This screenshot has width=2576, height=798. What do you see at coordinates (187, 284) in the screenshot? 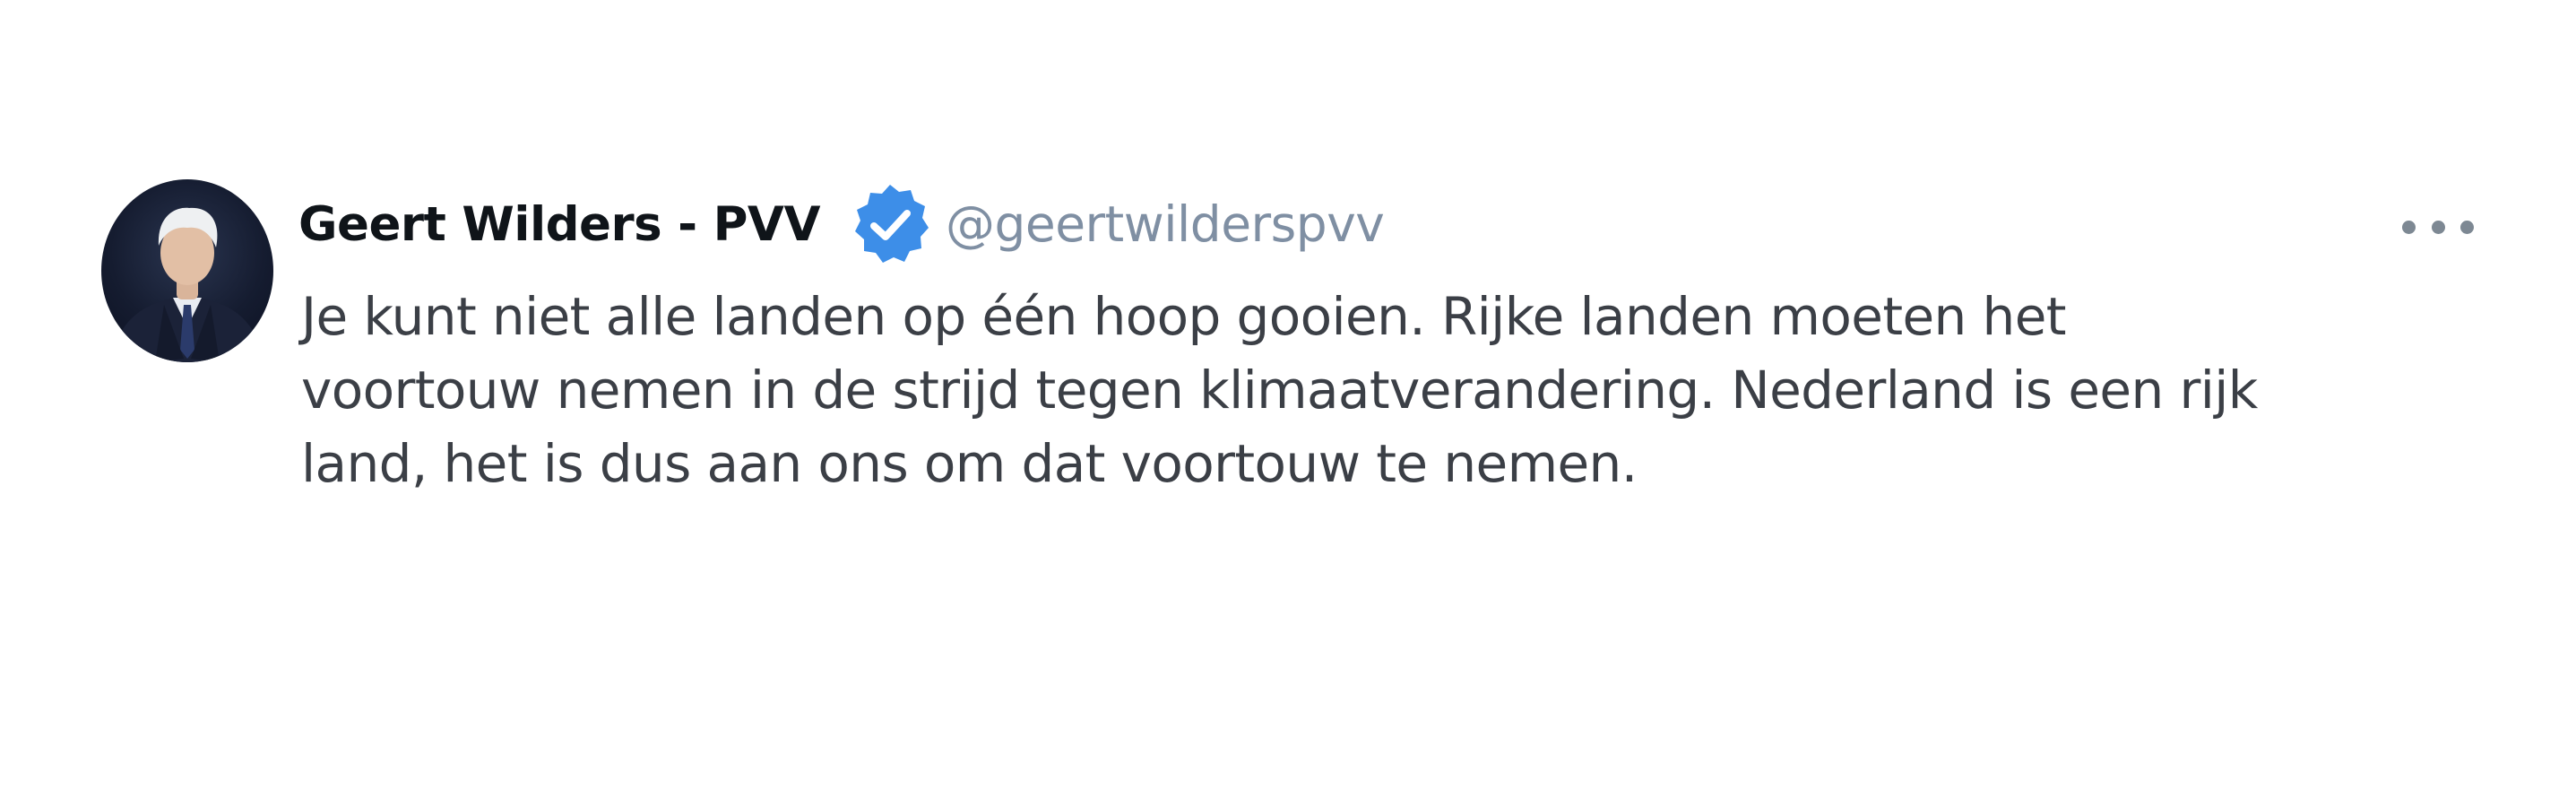
I see `profile-photo` at bounding box center [187, 284].